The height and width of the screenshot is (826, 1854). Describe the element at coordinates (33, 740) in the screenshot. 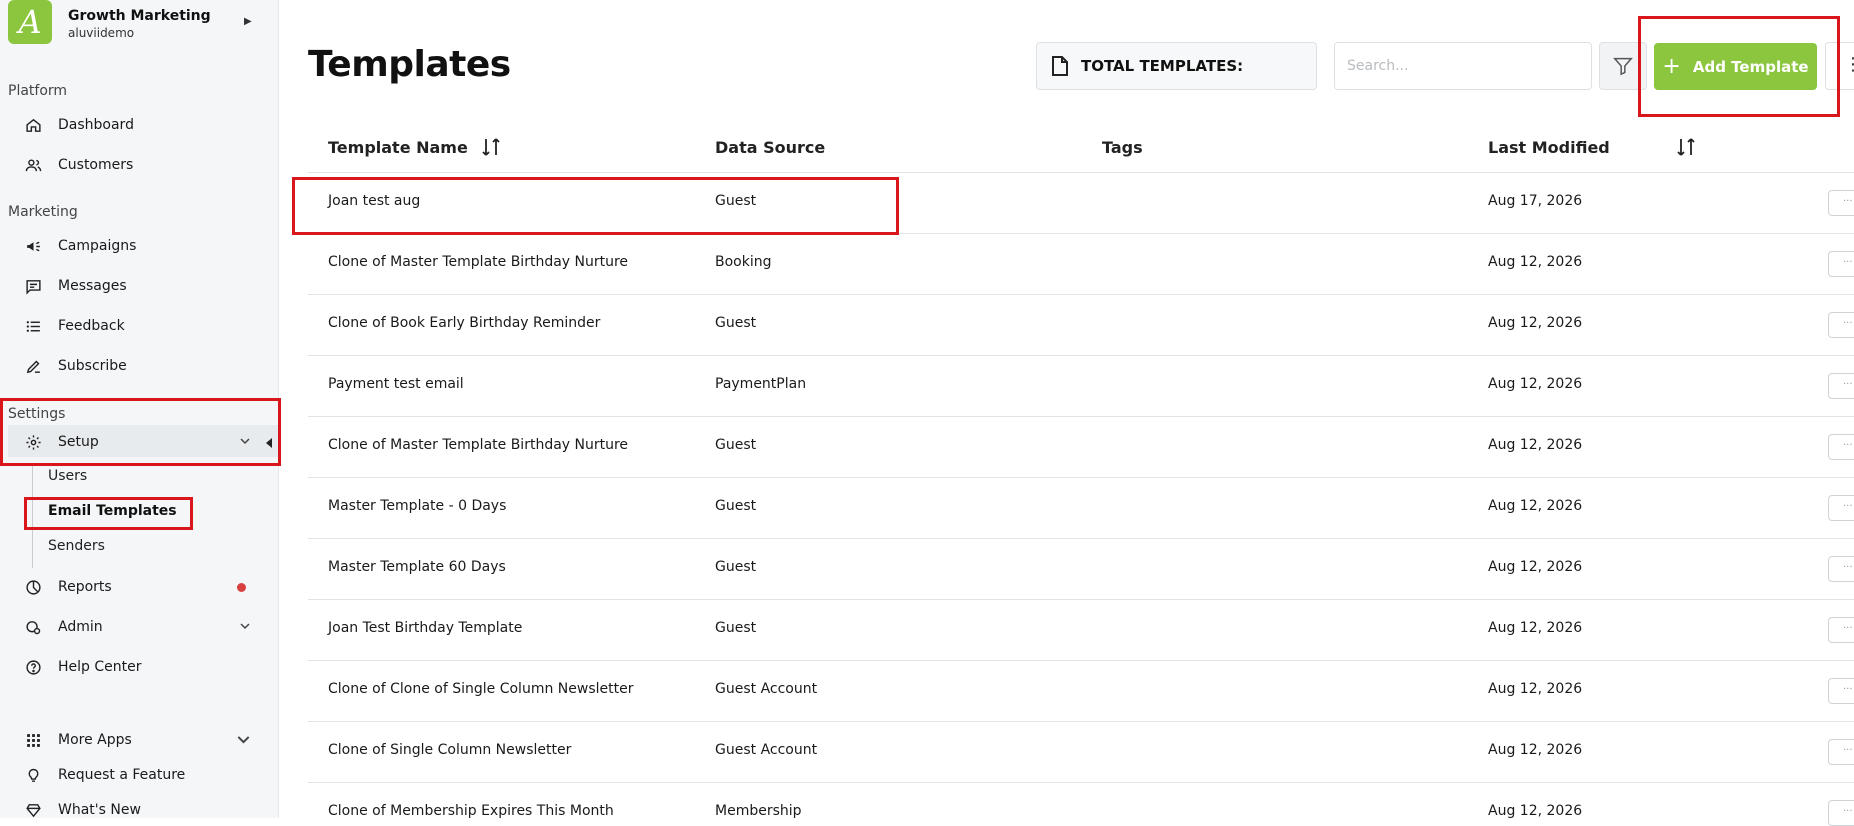

I see `grid-icon` at that location.